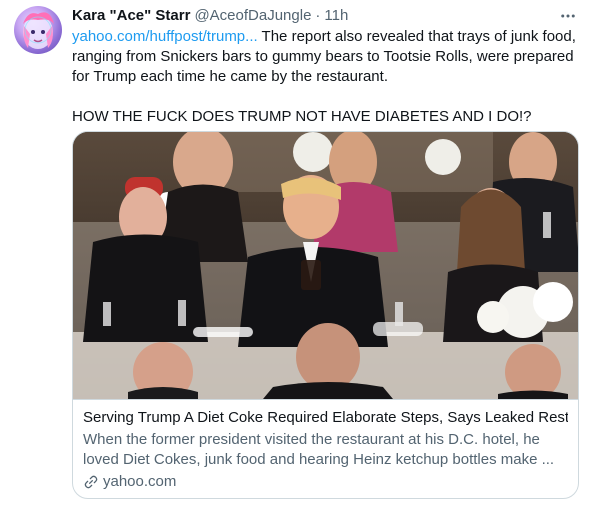 Image resolution: width=593 pixels, height=510 pixels. Describe the element at coordinates (252, 16) in the screenshot. I see `user-handle: @AceofDaJungle` at that location.